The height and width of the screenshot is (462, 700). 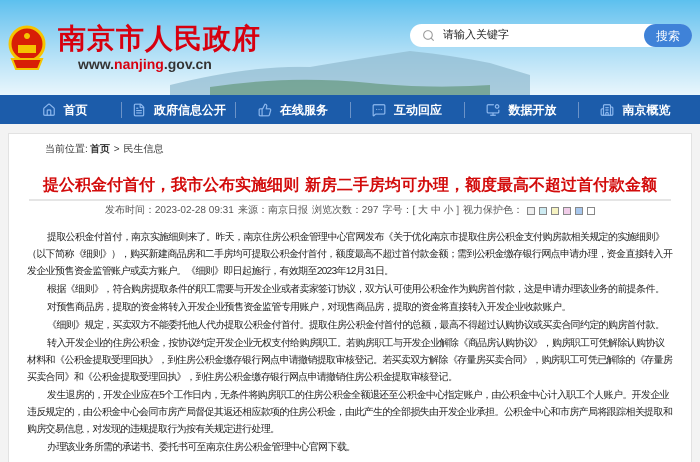 I want to click on emblem-icon, so click(x=27, y=47).